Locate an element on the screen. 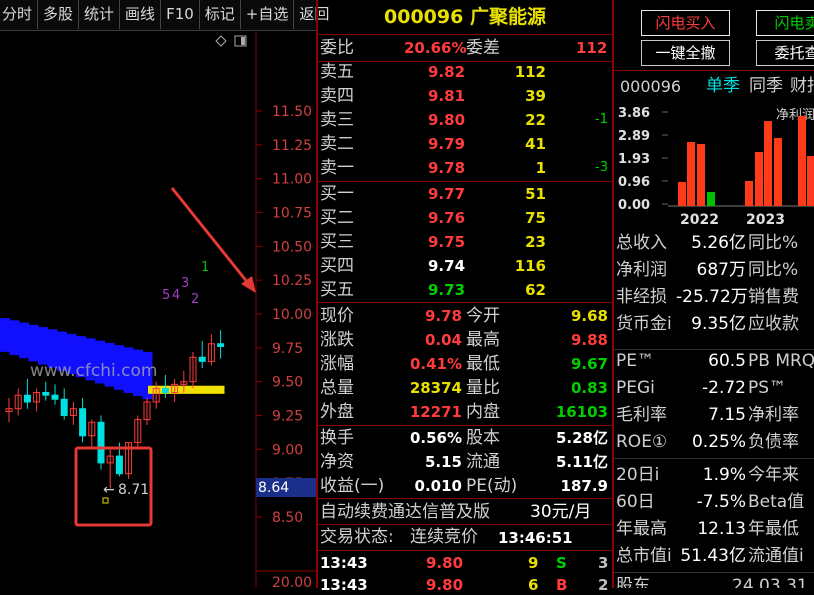 This screenshot has width=814, height=595. tick-time: 13:43 is located at coordinates (344, 563).